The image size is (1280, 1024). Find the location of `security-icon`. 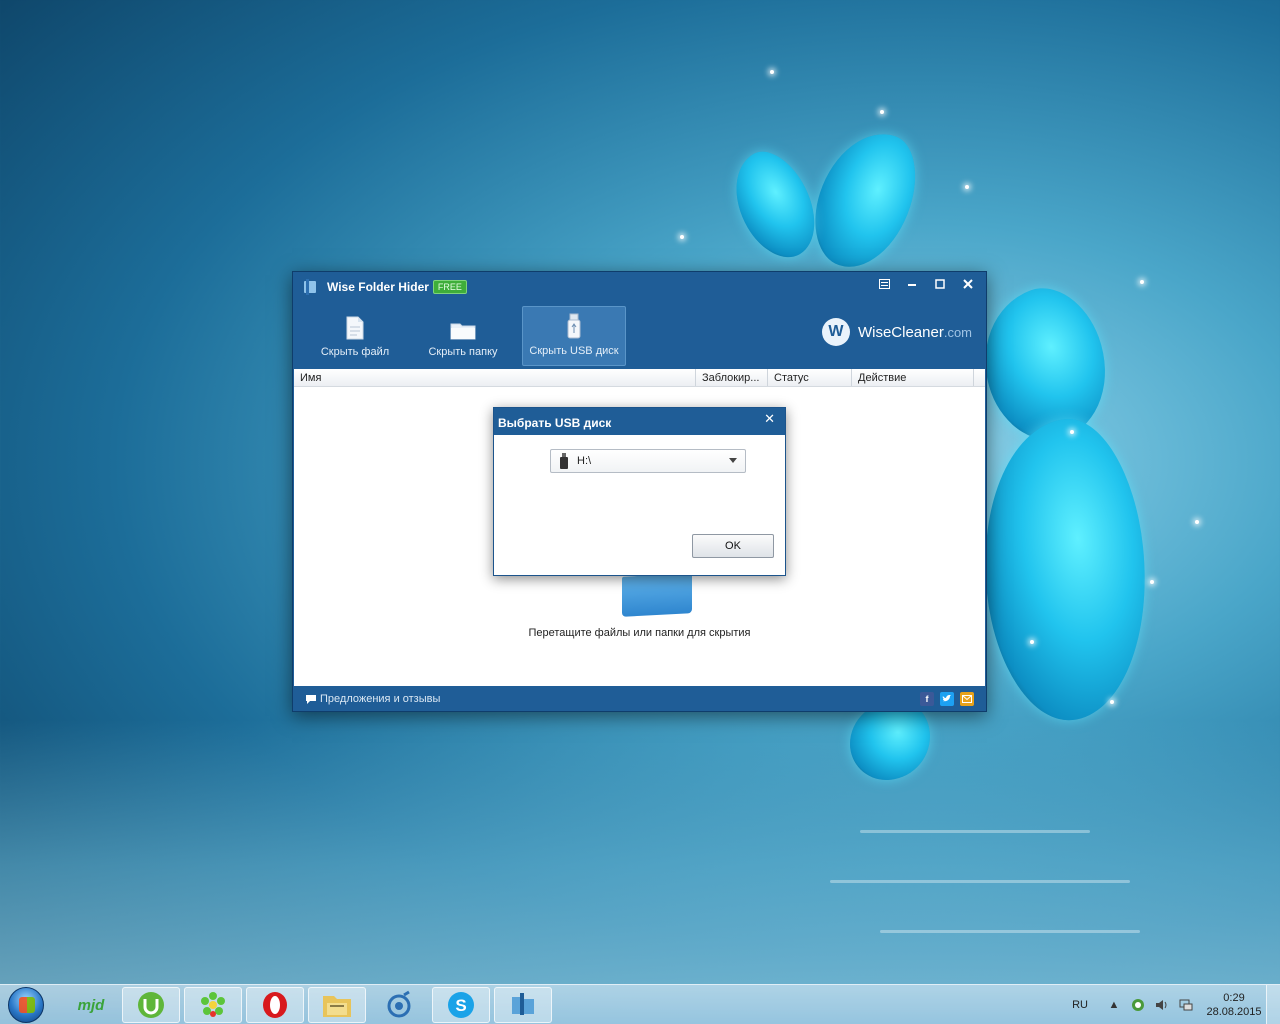

security-icon is located at coordinates (1138, 1005).